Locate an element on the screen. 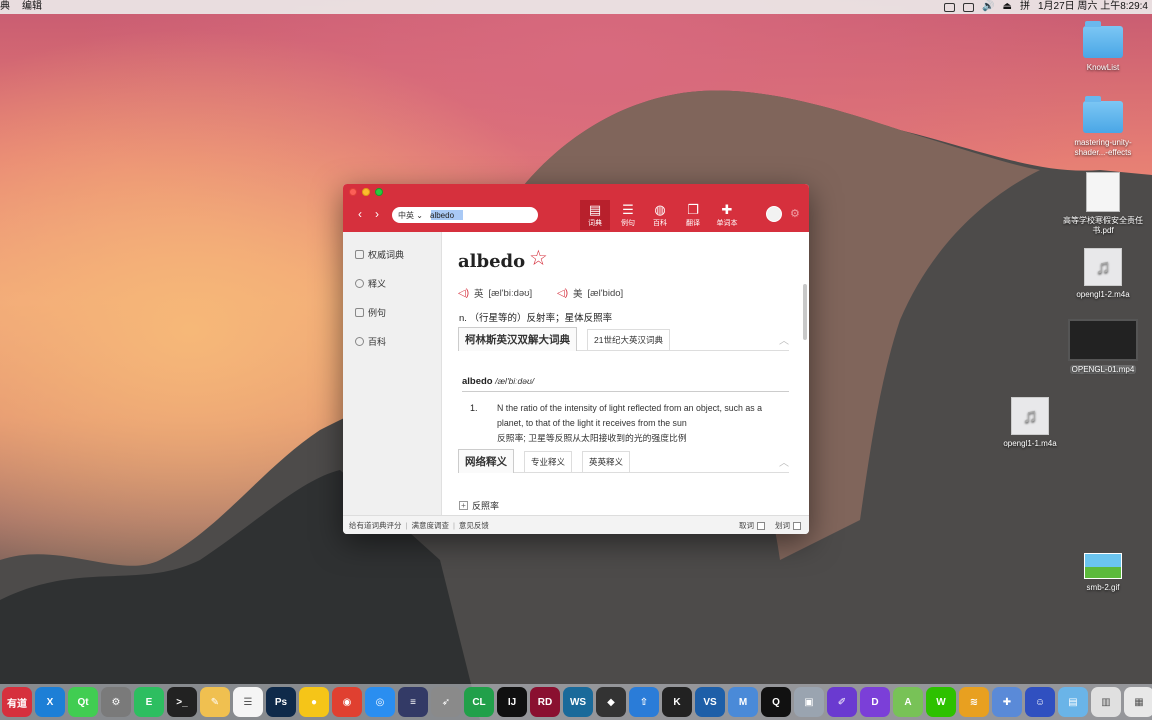 The width and height of the screenshot is (1152, 720). tab-encyclopedia: ◍ 百科 is located at coordinates (660, 215).